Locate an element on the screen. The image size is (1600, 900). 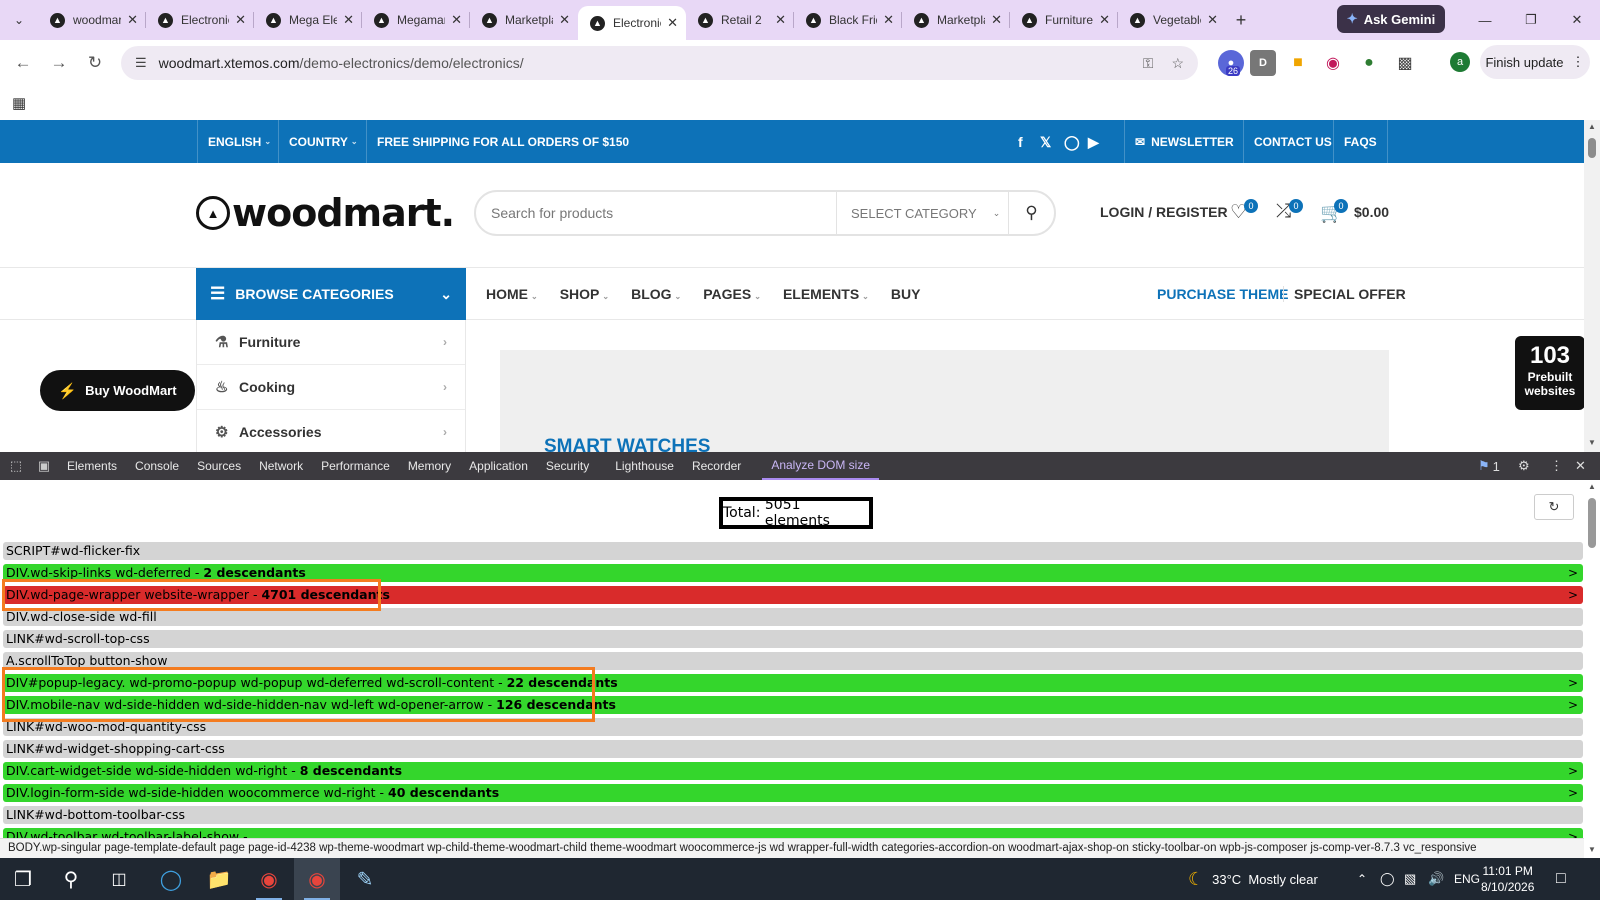
meet-now-icon: ◯ is located at coordinates (1387, 879).